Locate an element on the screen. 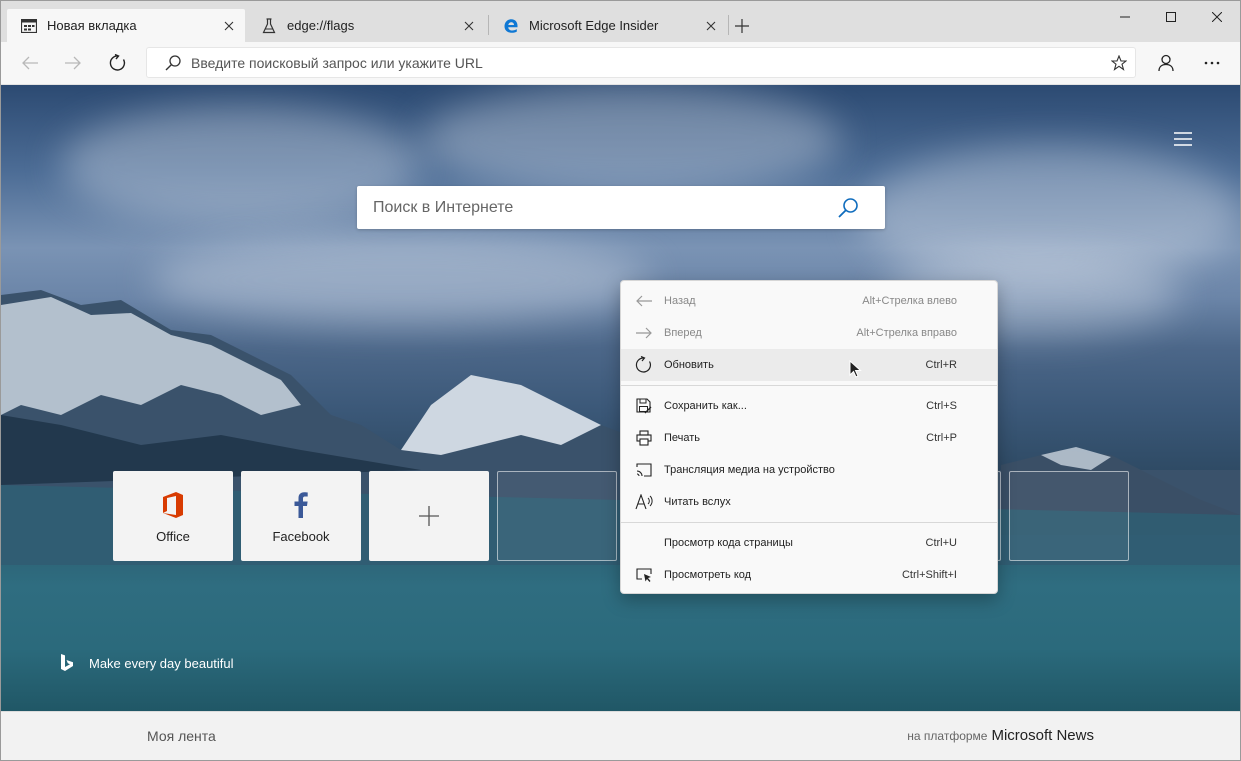 The height and width of the screenshot is (761, 1241). maximize-button is located at coordinates (1171, 17).